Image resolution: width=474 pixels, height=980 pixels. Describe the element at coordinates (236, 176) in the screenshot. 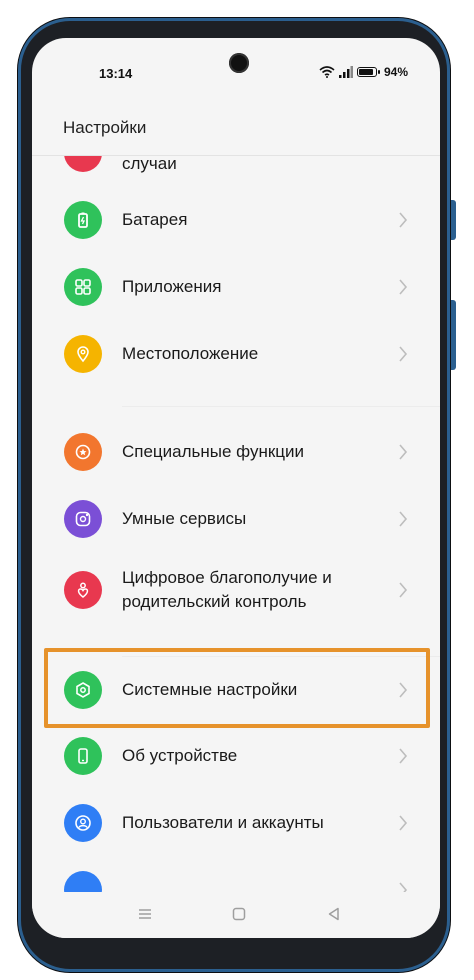

I see `settings-item-emergency: случаи` at that location.